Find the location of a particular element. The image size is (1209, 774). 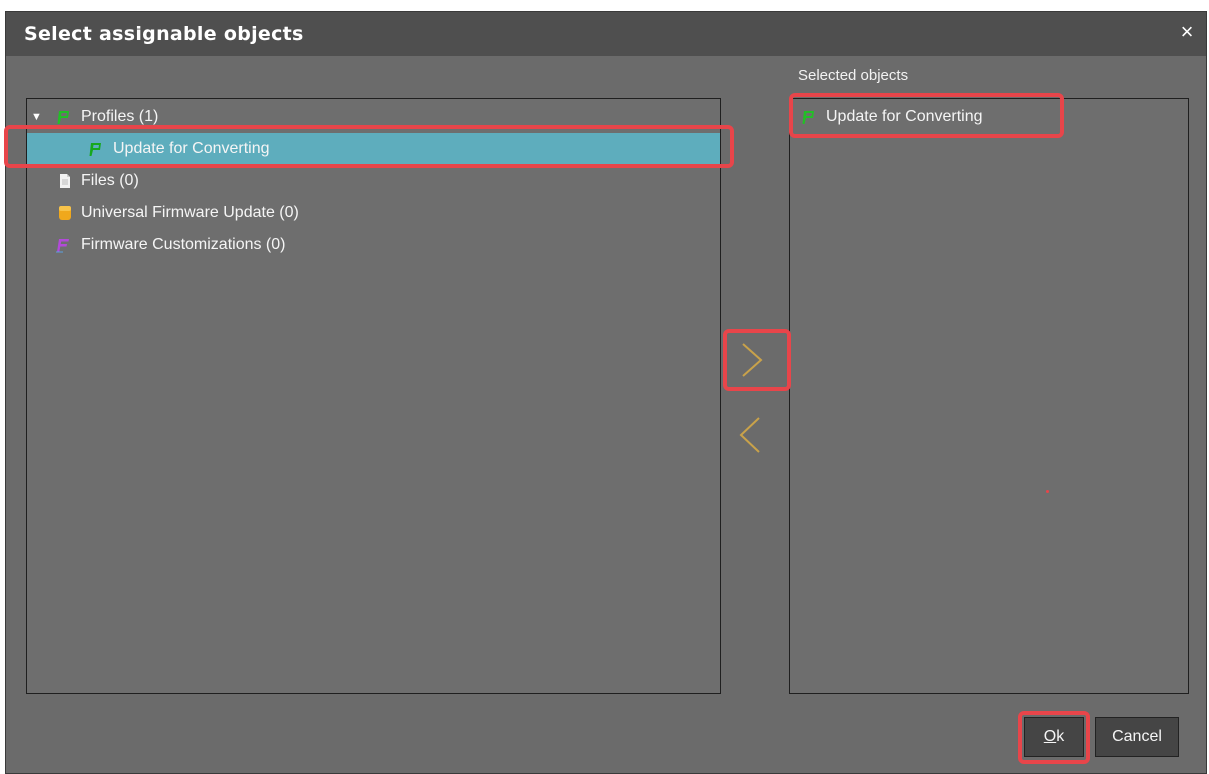

selected-objects-label: Selected objects is located at coordinates (853, 75).